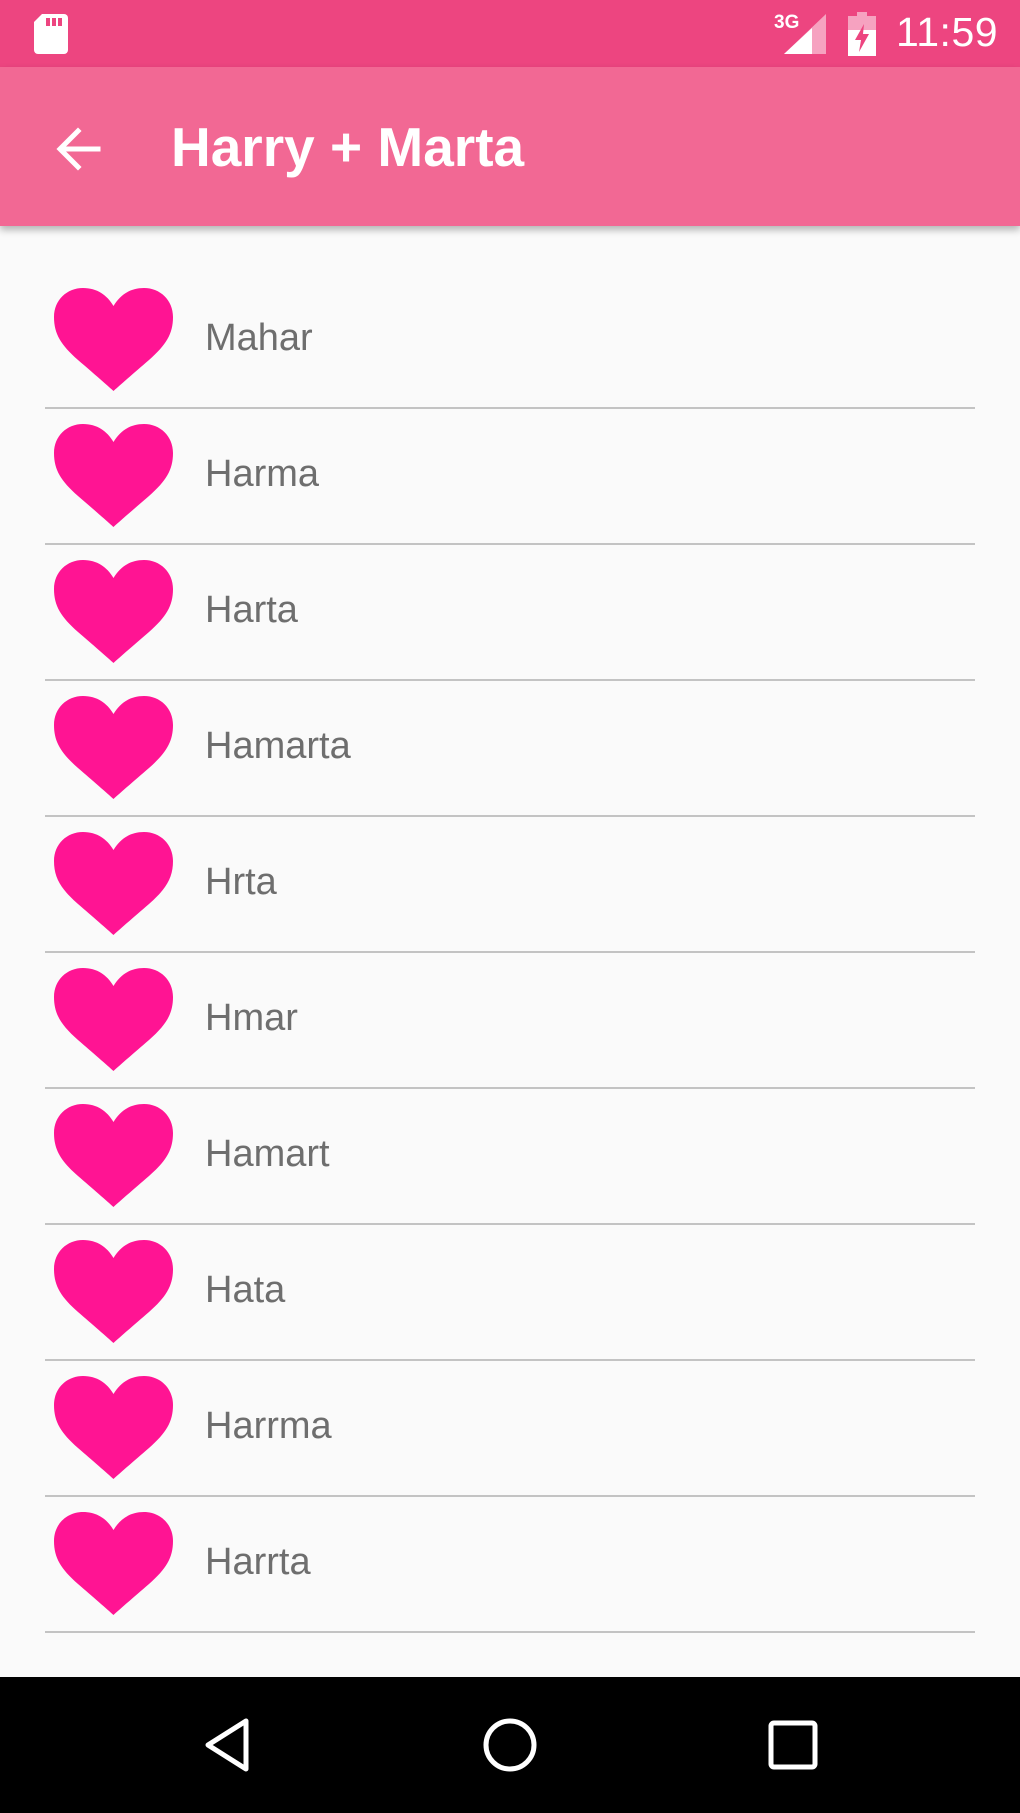 This screenshot has width=1020, height=1813. I want to click on list-item-label: Hamart, so click(267, 1154).